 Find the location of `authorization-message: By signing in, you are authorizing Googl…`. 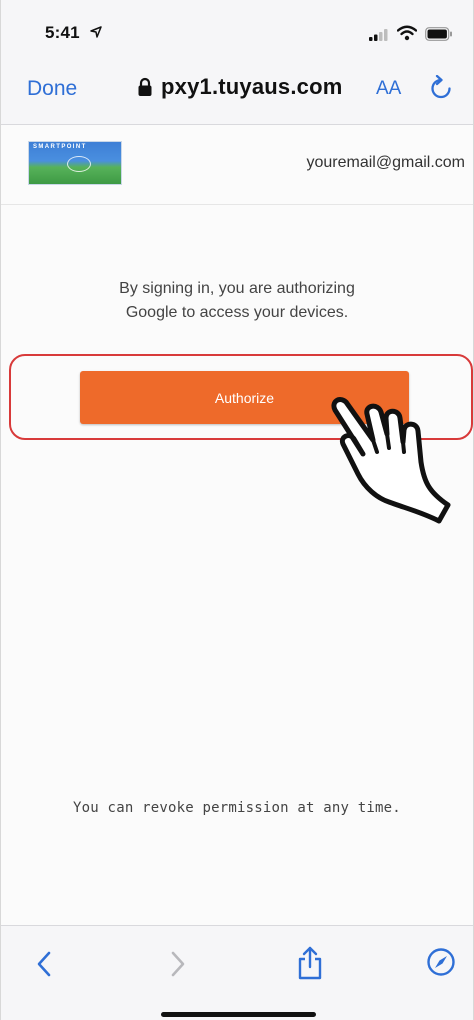

authorization-message: By signing in, you are authorizing Googl… is located at coordinates (237, 301).